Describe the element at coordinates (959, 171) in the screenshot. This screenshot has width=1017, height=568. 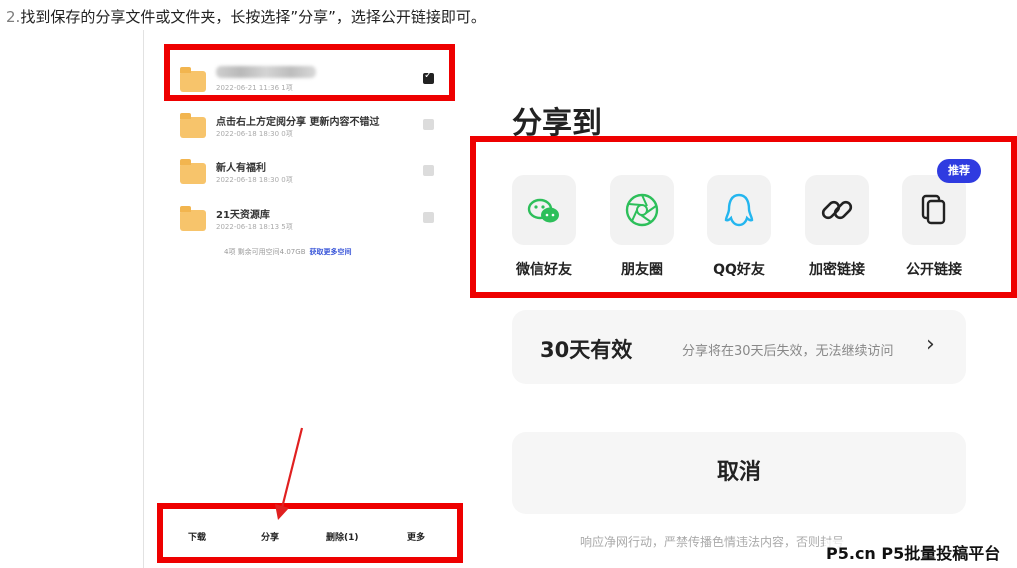
I see `recommend-badge: 推荐` at that location.